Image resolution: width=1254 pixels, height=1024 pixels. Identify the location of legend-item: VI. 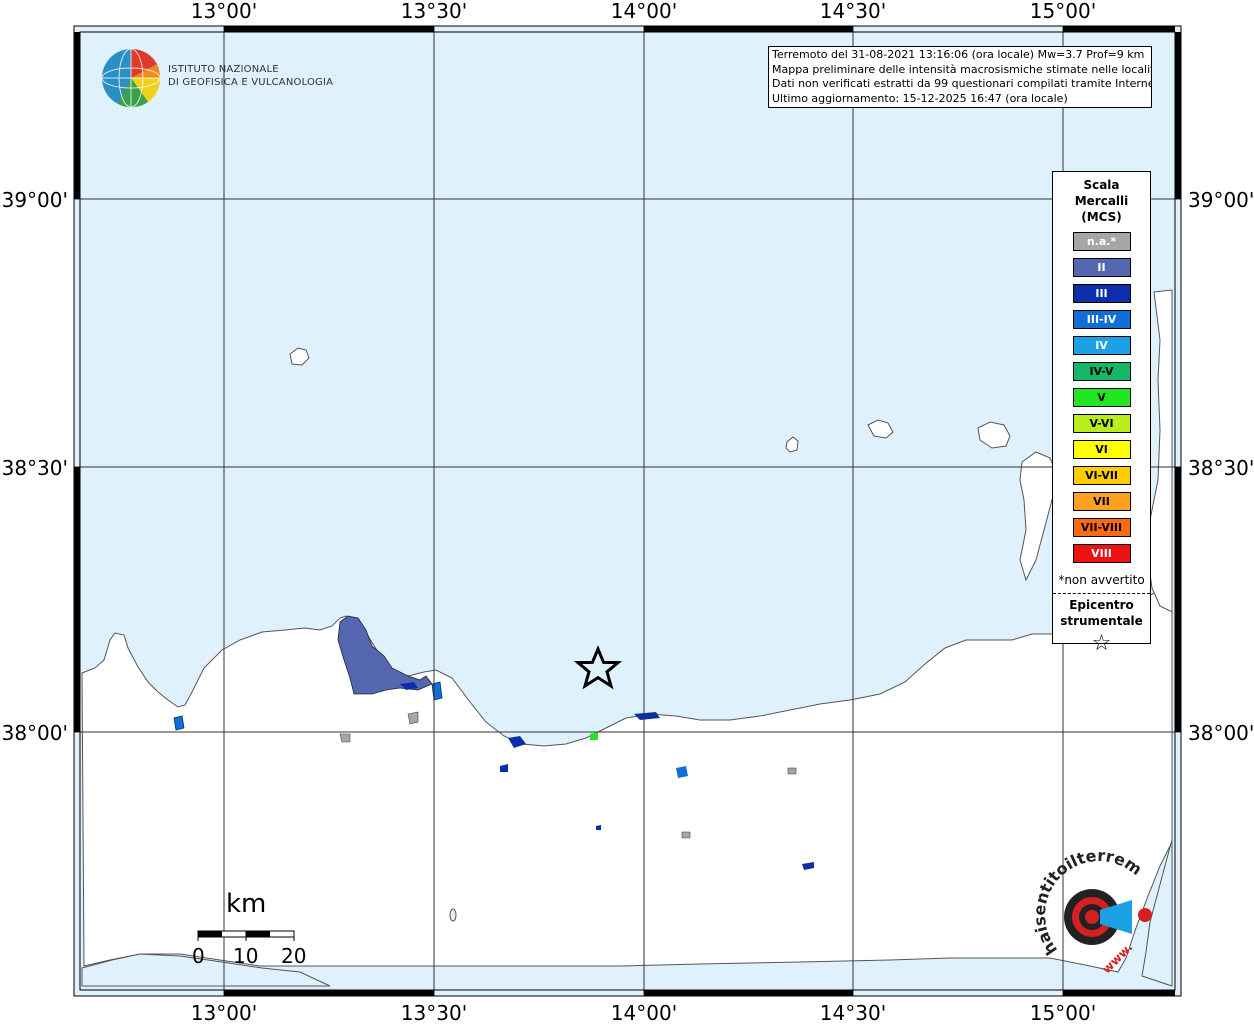
(1101, 449).